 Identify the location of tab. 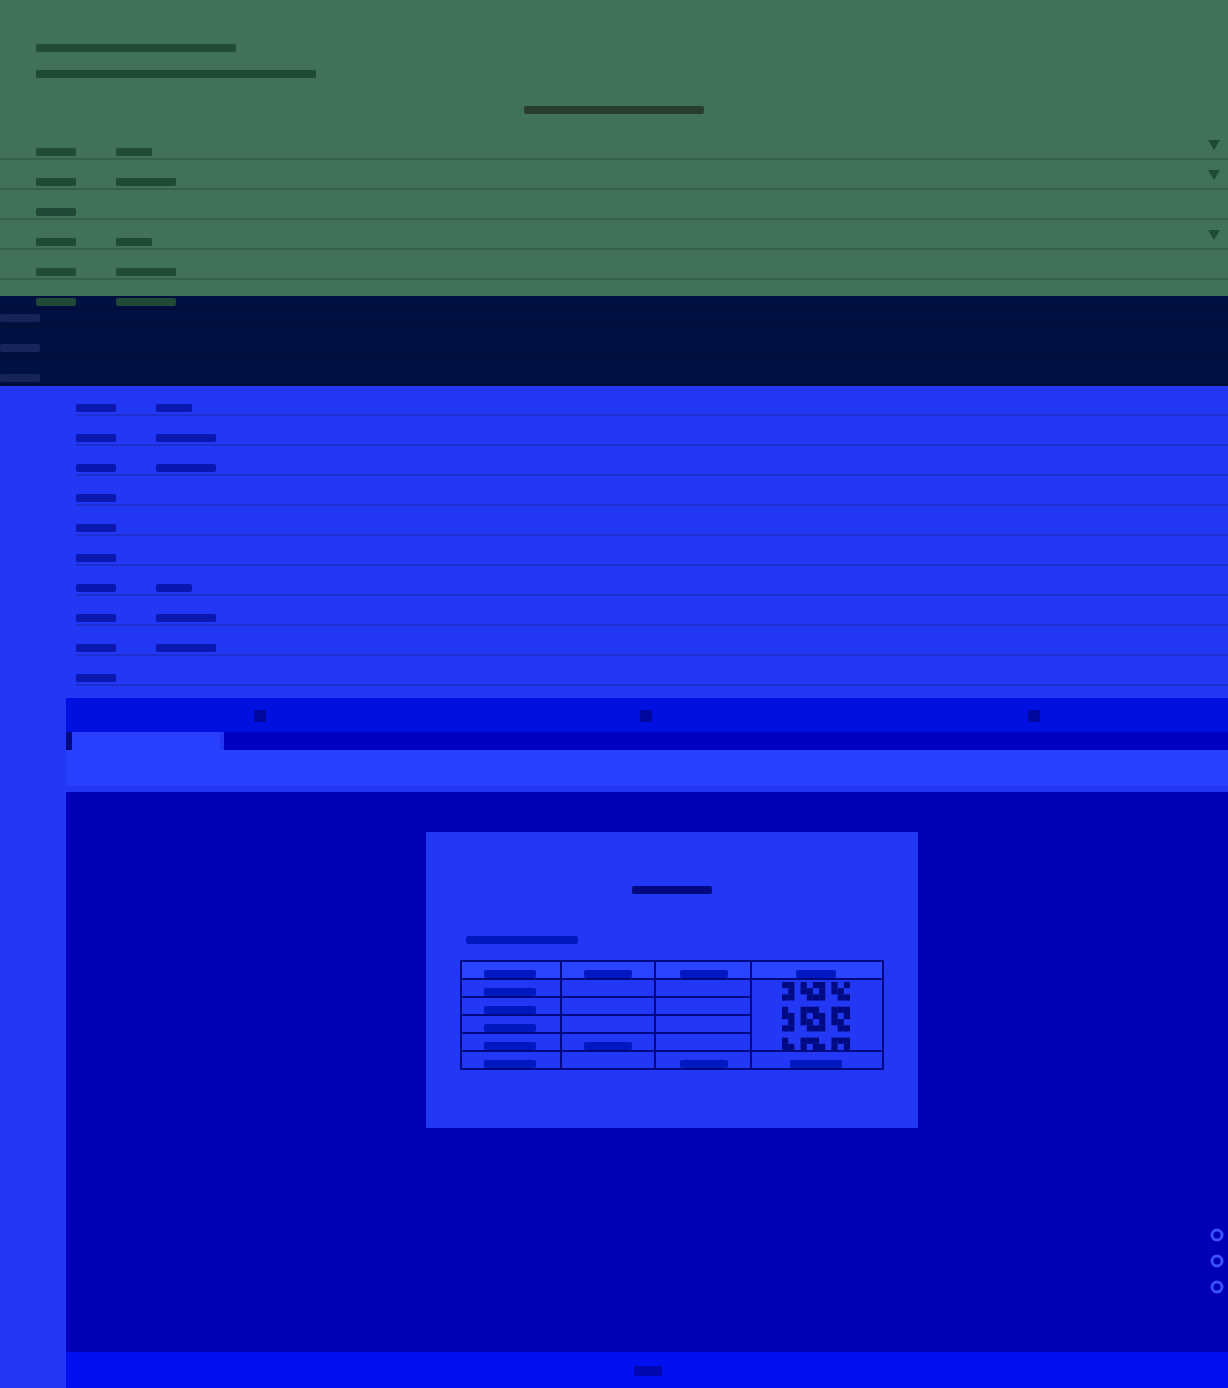
(143, 740).